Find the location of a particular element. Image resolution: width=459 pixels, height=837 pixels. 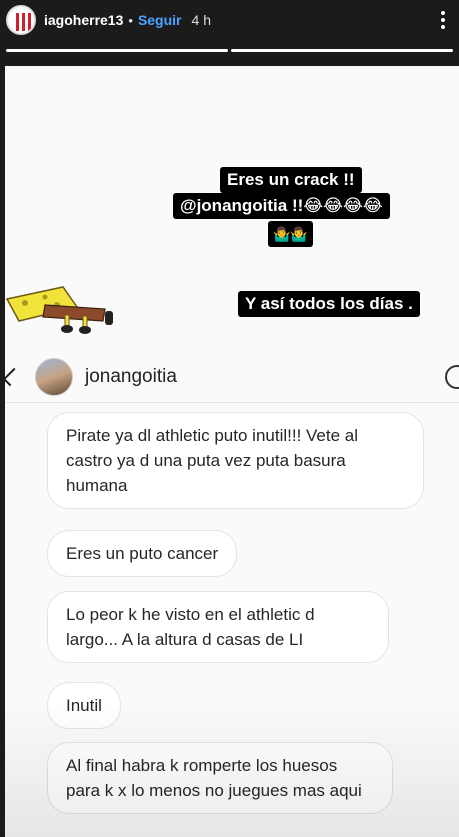

spongebob-sticker is located at coordinates (59, 310).